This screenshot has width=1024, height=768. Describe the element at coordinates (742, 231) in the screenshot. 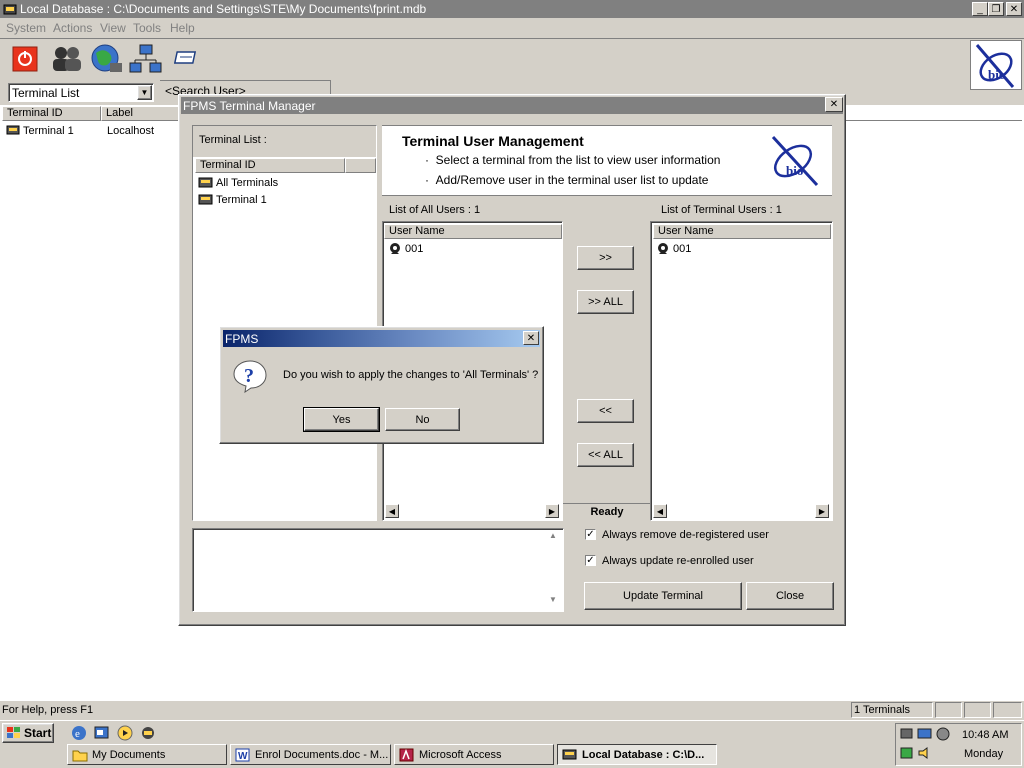

I see `terminal-users-col-header: User Name` at that location.